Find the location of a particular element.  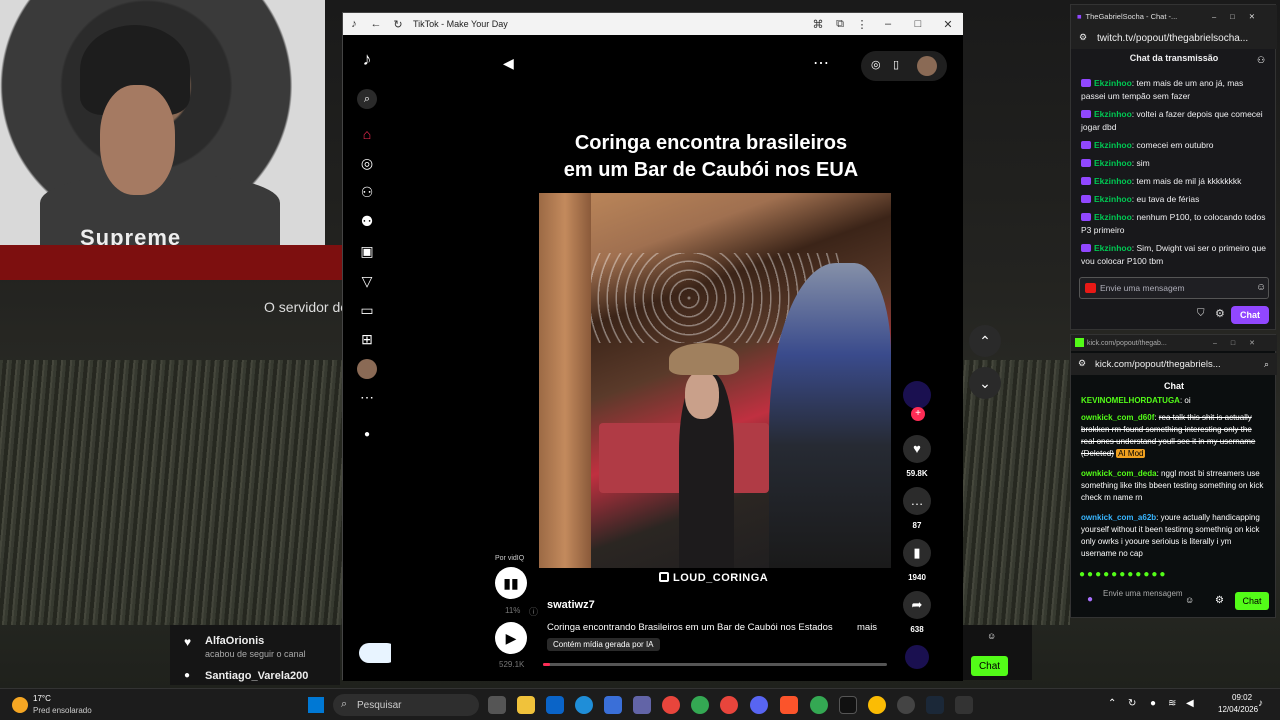

volume-icon: ◀ is located at coordinates (1190, 703).